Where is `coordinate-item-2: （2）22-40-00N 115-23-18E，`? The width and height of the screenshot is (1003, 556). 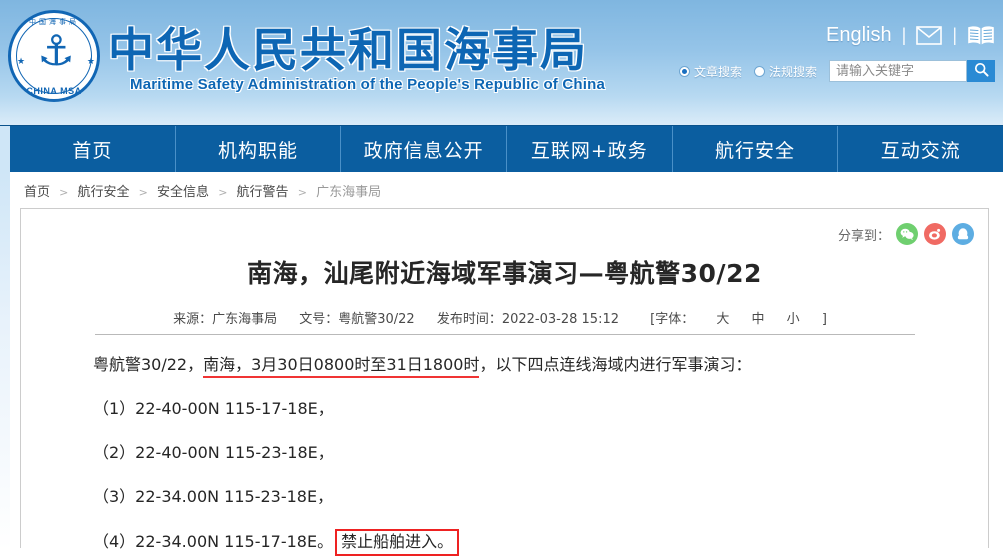 coordinate-item-2: （2）22-40-00N 115-23-18E， is located at coordinates (213, 452).